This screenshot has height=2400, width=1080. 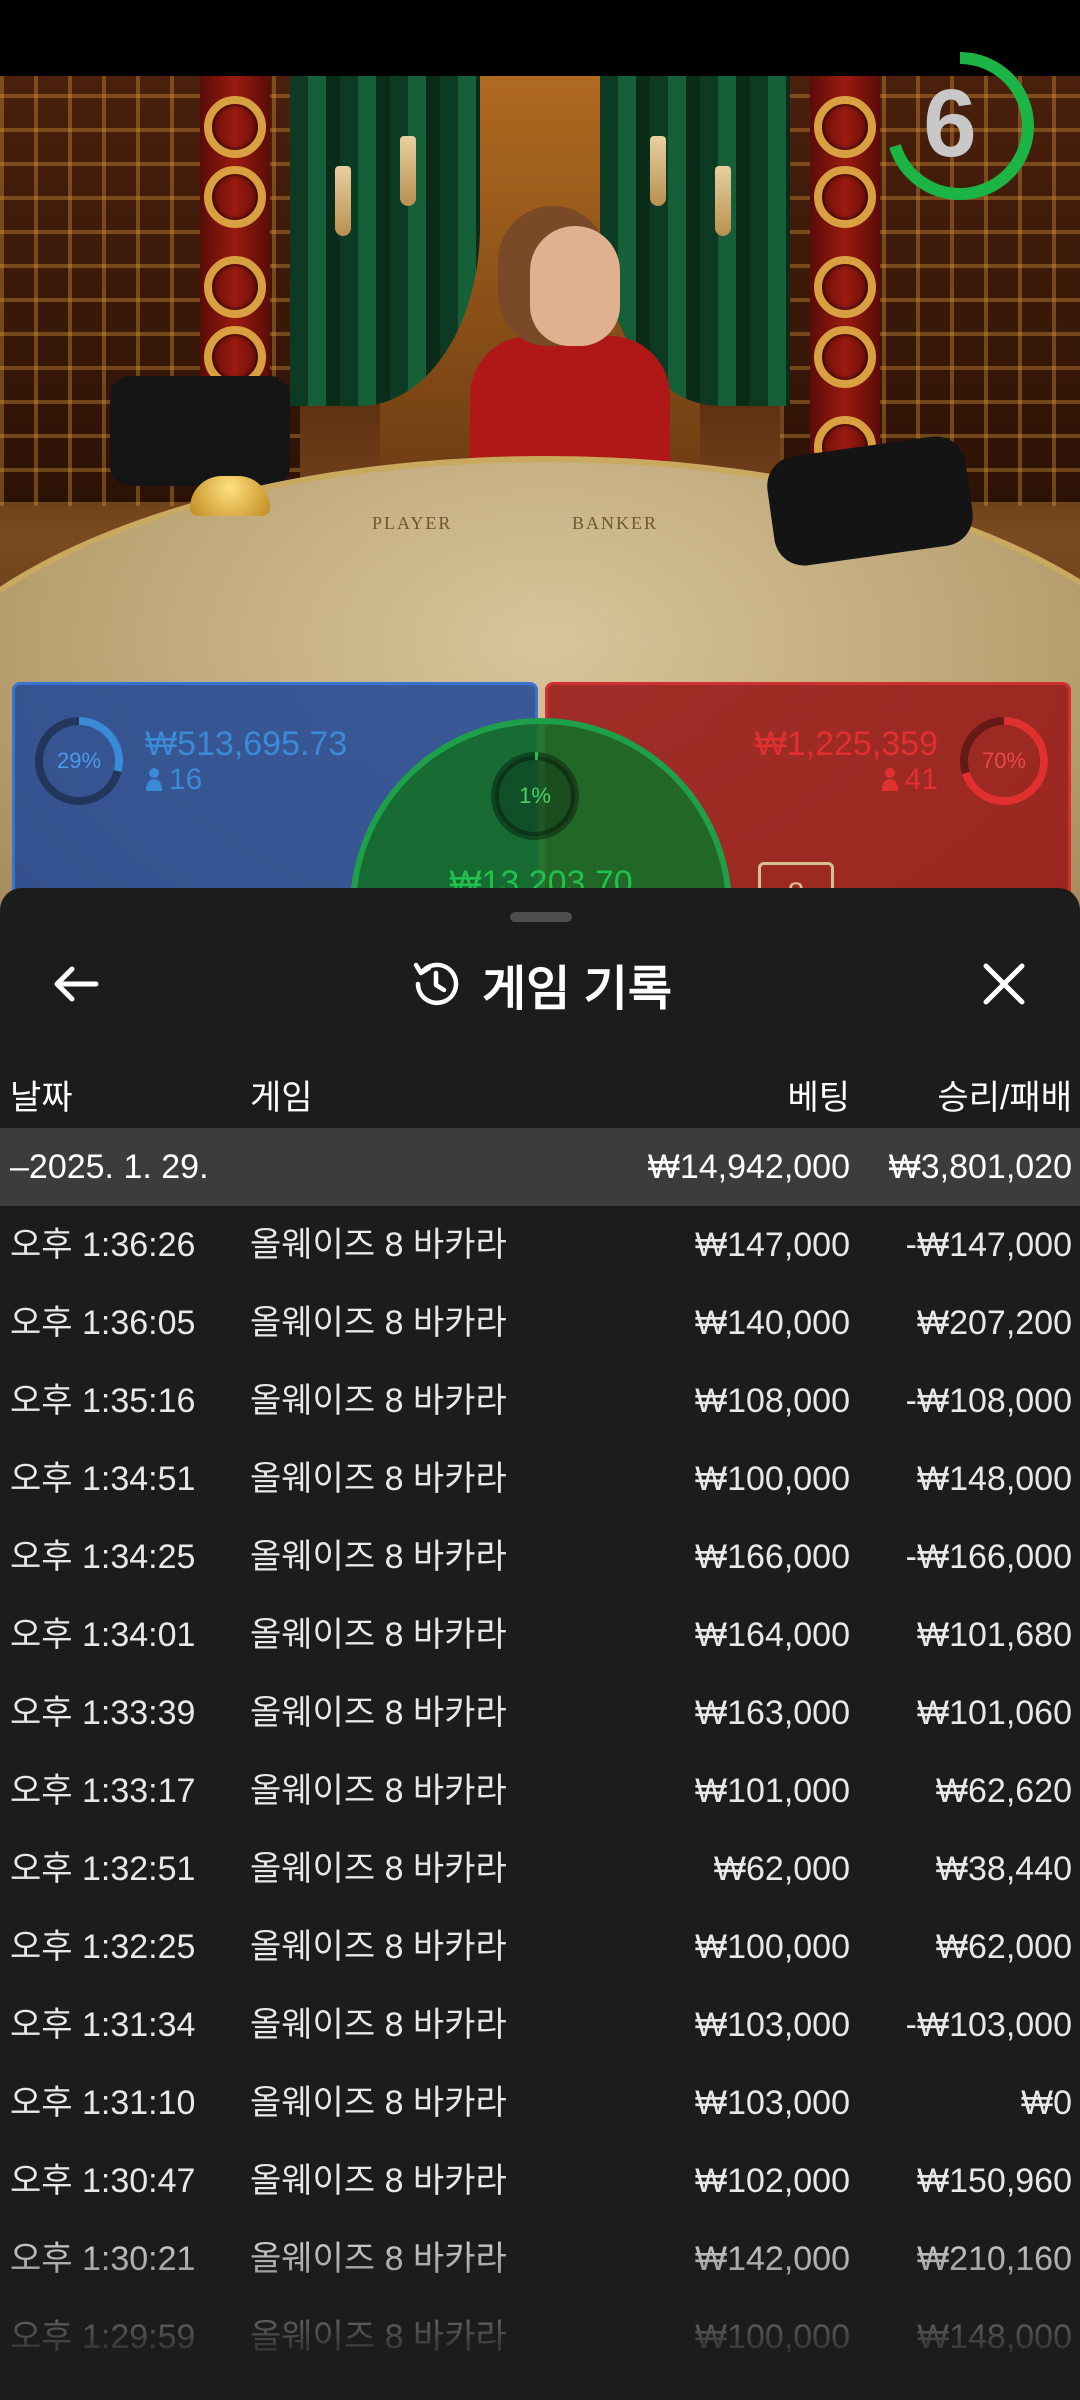 I want to click on row-bet: ₩108,000, so click(x=772, y=1401).